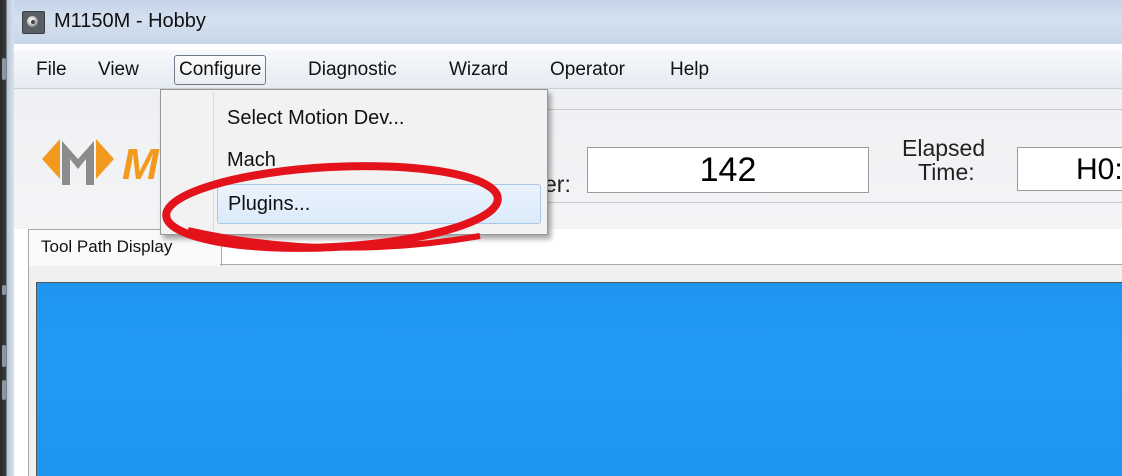 Image resolution: width=1122 pixels, height=476 pixels. Describe the element at coordinates (141, 164) in the screenshot. I see `logo-letter: M` at that location.